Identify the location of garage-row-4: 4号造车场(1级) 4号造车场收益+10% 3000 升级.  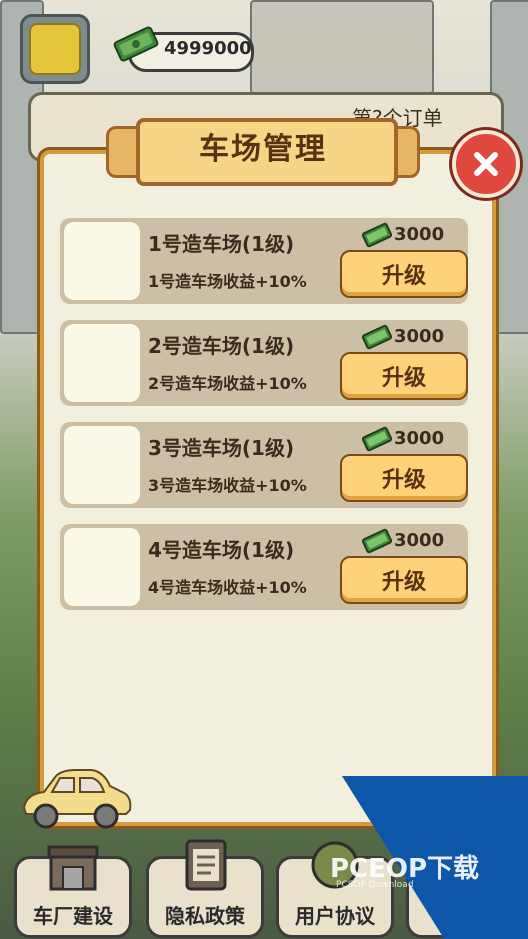
(264, 567).